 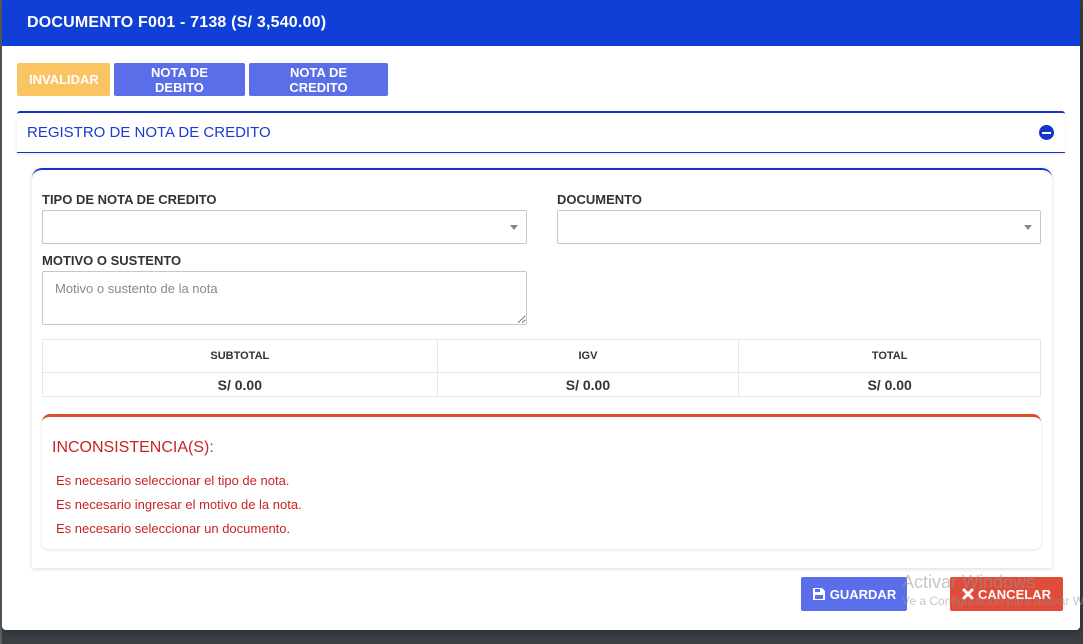 What do you see at coordinates (599, 199) in the screenshot?
I see `document-label: DOCUMENTO` at bounding box center [599, 199].